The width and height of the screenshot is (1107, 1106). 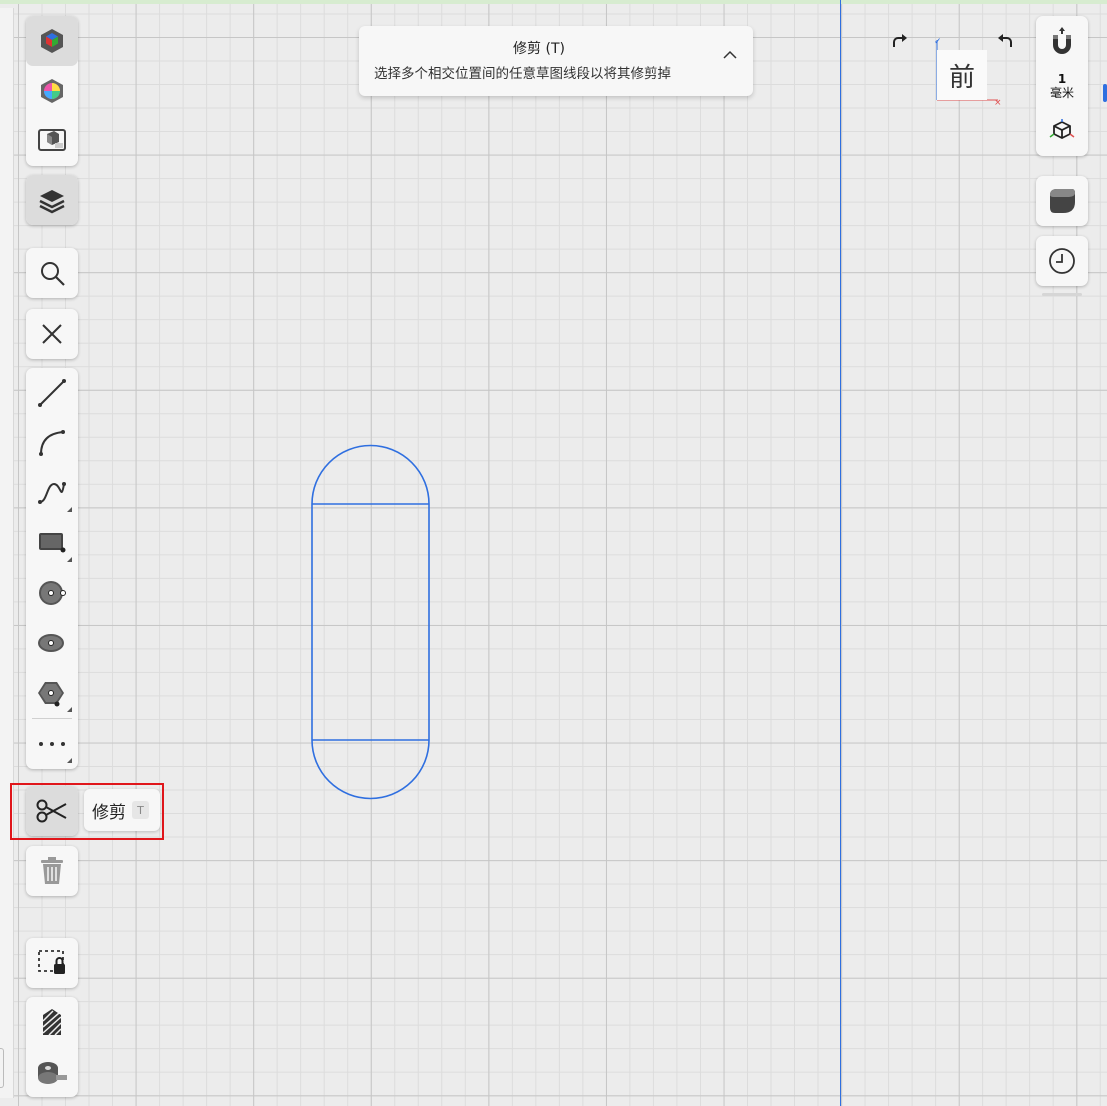 I want to click on hatch-button, so click(x=52, y=1022).